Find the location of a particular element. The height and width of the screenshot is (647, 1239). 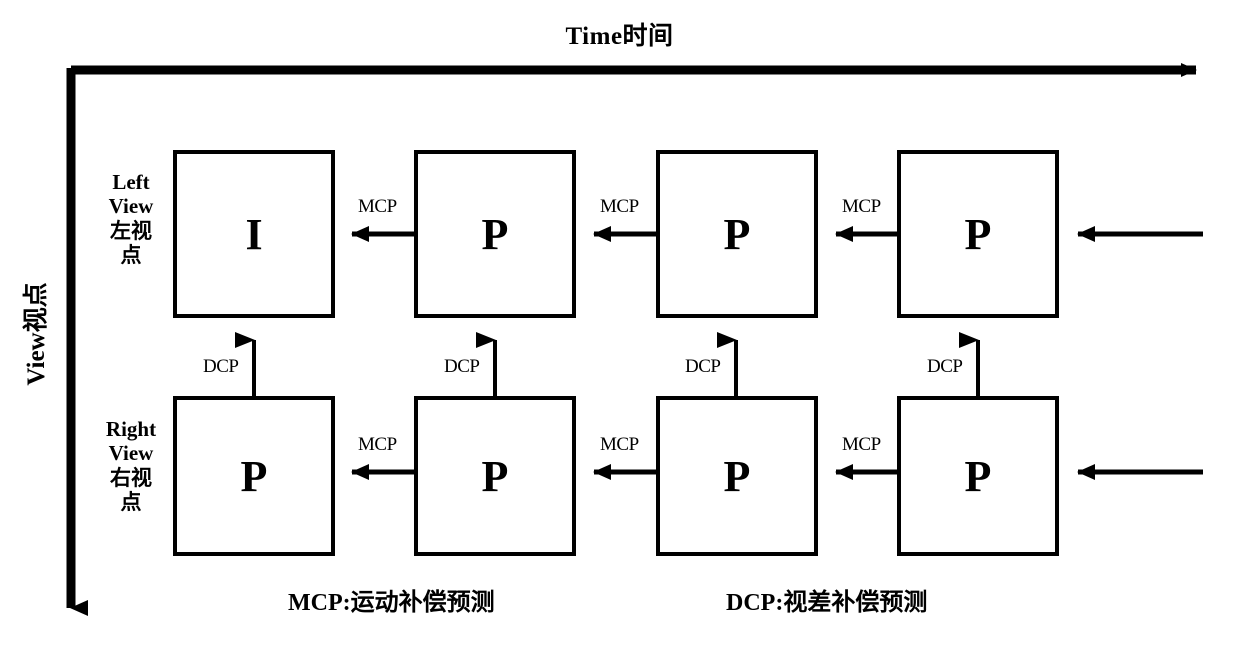

edge-label-mcp-top-1: MCP is located at coordinates (619, 206).